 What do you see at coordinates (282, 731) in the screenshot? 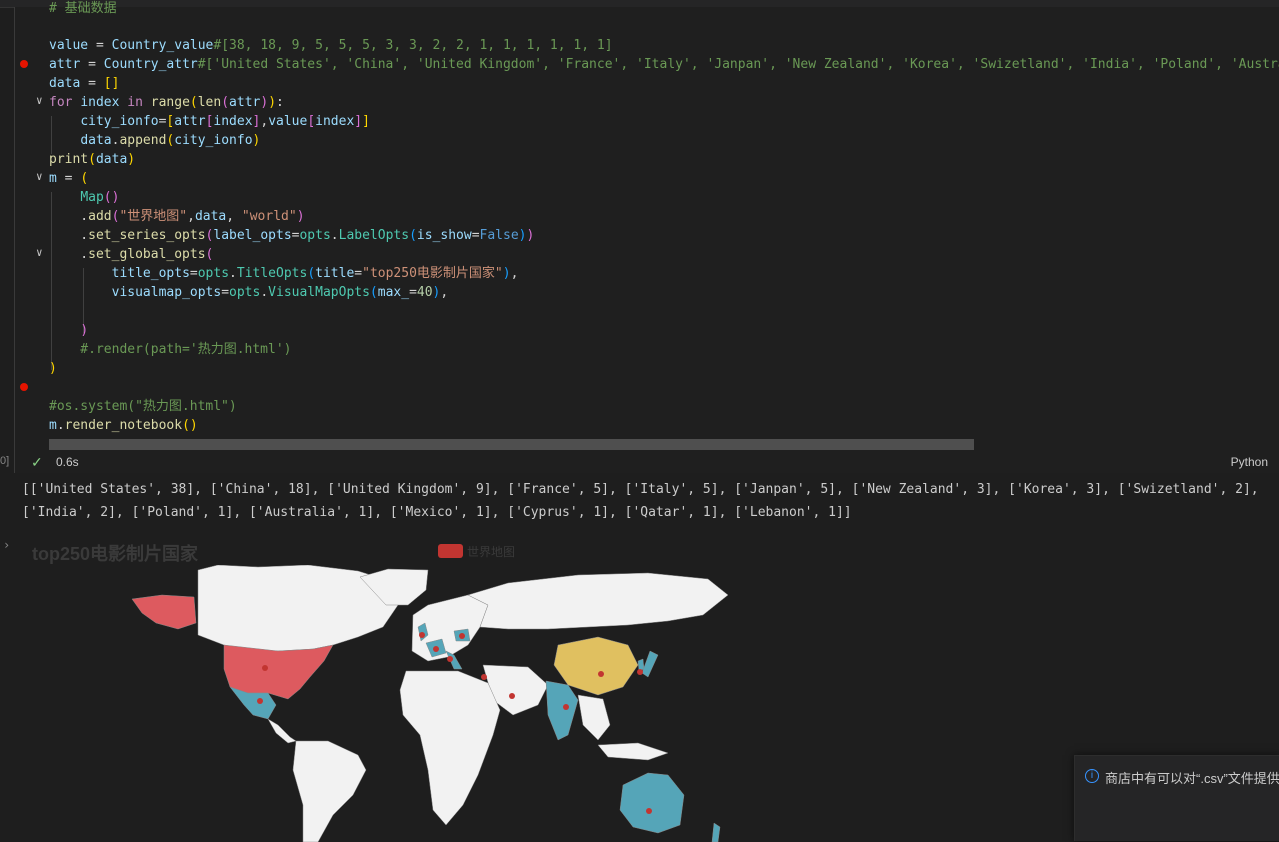
I see `map-region-central-america` at bounding box center [282, 731].